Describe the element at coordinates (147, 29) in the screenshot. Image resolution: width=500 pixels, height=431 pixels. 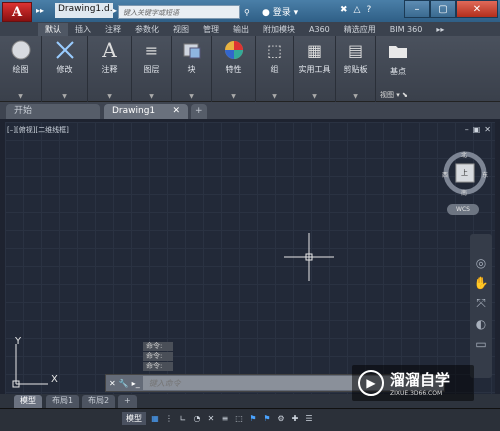
I see `ribbon-tab: 参数化` at that location.